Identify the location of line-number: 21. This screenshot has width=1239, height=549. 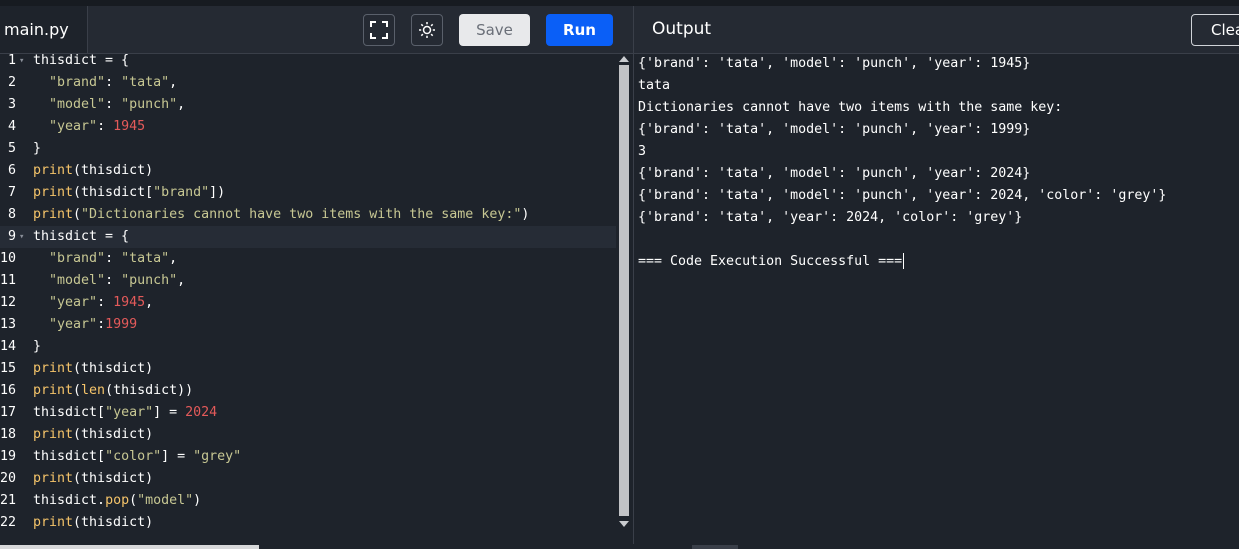
(8, 500).